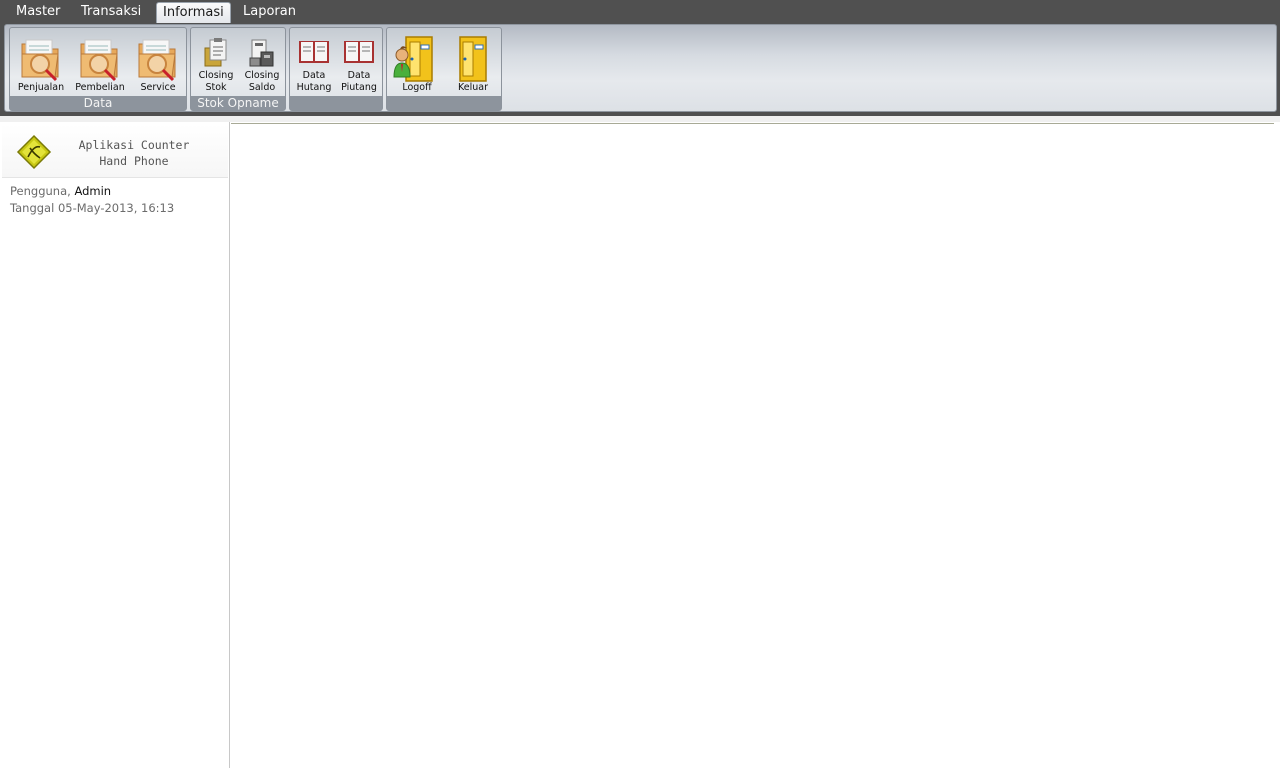  Describe the element at coordinates (417, 87) in the screenshot. I see `logoff-label: Logoff` at that location.